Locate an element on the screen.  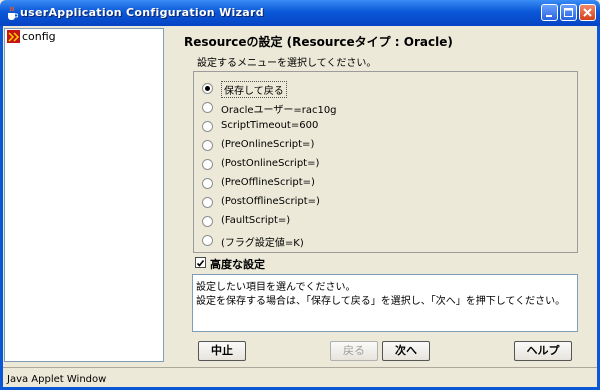
back-button: 戻る is located at coordinates (354, 351).